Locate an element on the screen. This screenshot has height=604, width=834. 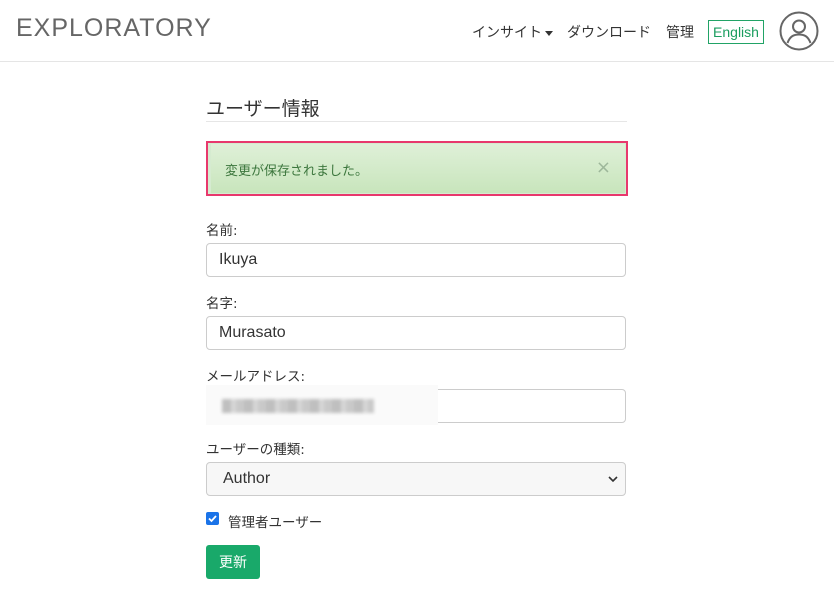
admin-user-checkbox is located at coordinates (212, 518).